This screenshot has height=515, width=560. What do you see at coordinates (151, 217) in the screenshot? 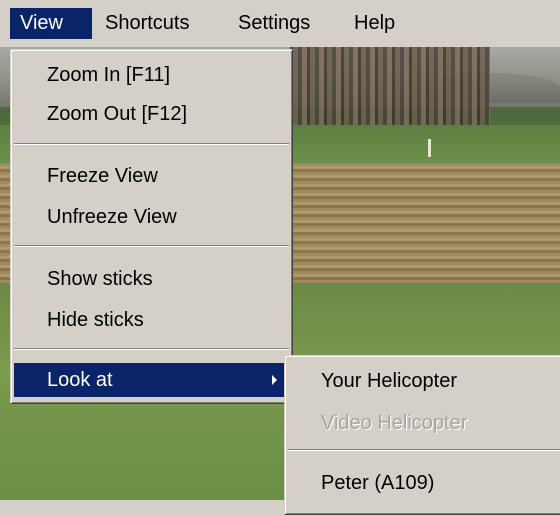
I see `menu-item-unfreeze-view: Unfreeze View` at bounding box center [151, 217].